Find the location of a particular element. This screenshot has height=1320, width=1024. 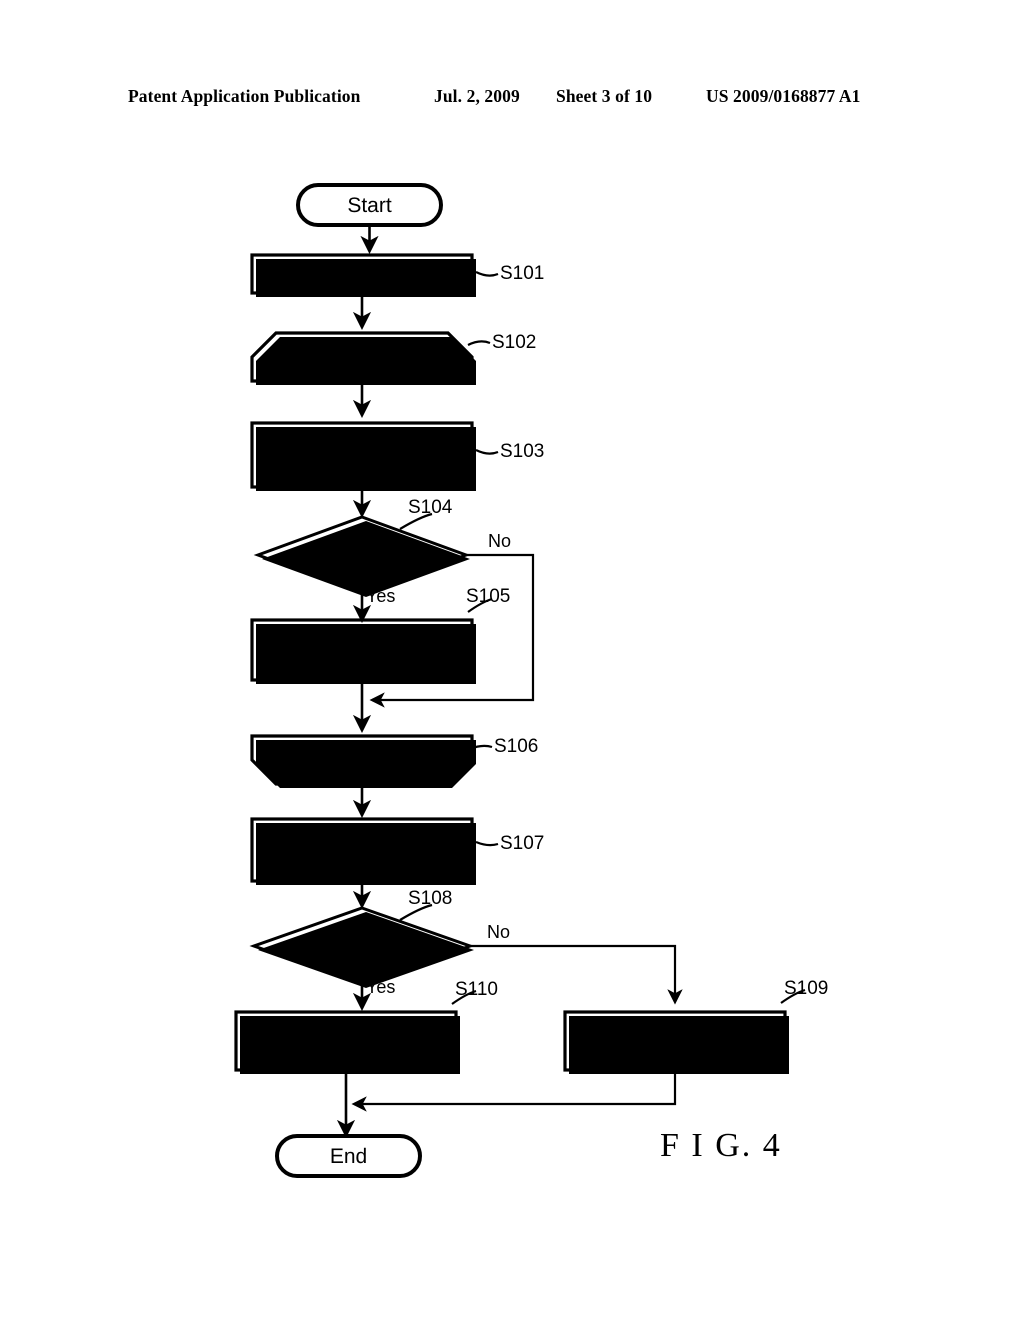

figure-caption: F I G. 4 is located at coordinates (721, 1145).